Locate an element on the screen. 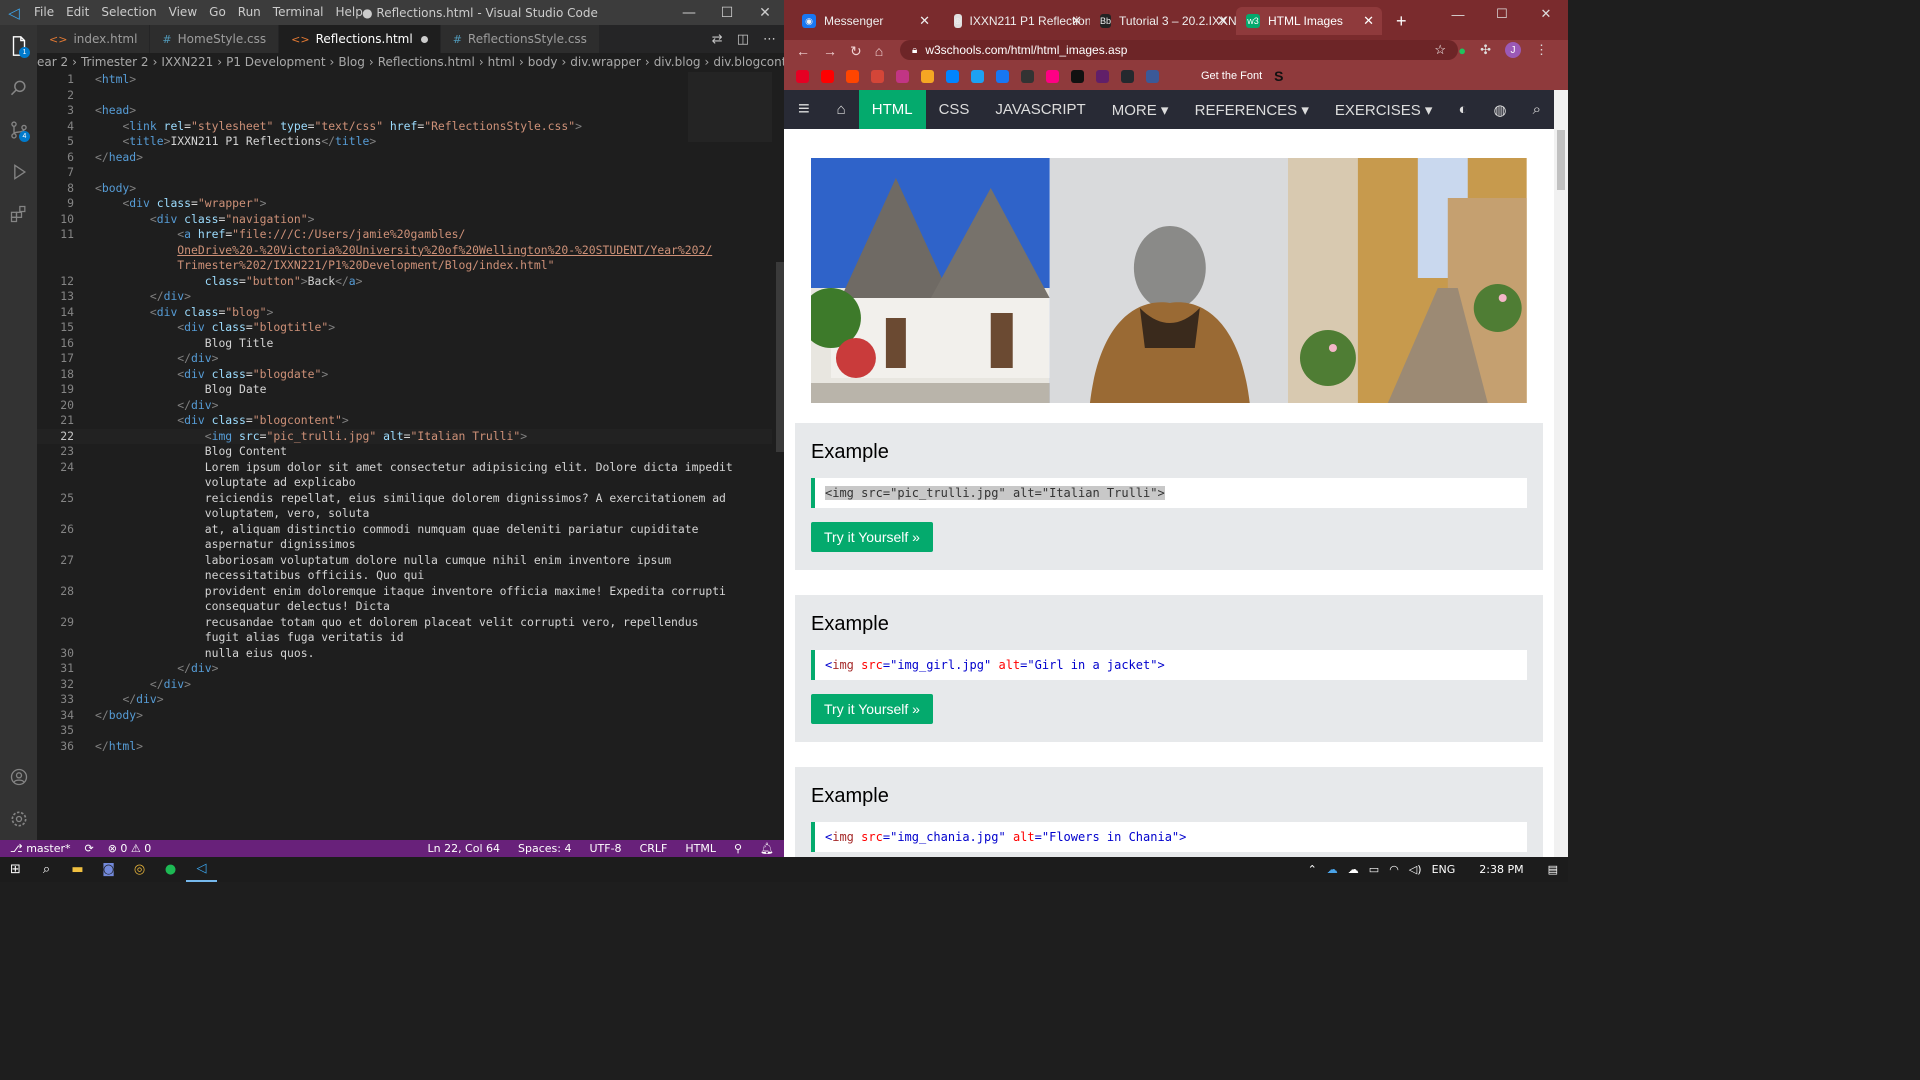  code-line: 6 </head> is located at coordinates (407, 158).